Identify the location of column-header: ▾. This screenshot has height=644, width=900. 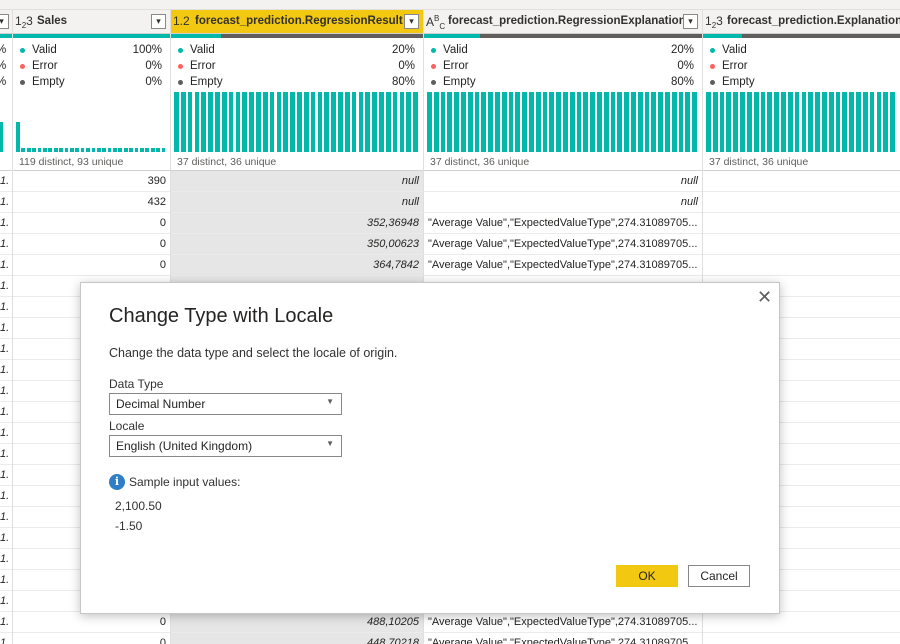
(6, 22).